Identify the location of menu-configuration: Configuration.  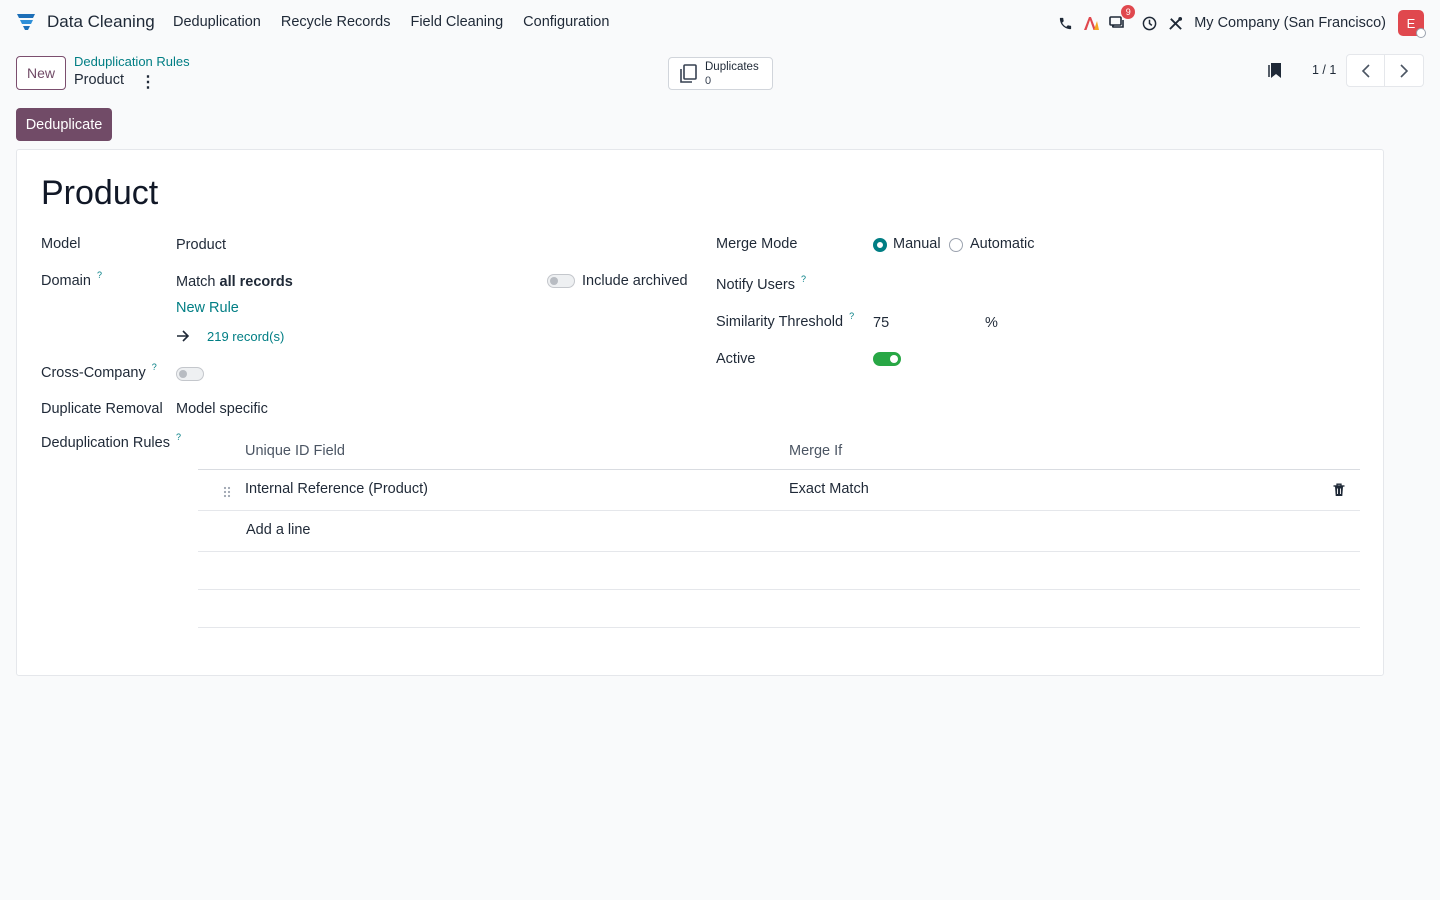
(566, 22).